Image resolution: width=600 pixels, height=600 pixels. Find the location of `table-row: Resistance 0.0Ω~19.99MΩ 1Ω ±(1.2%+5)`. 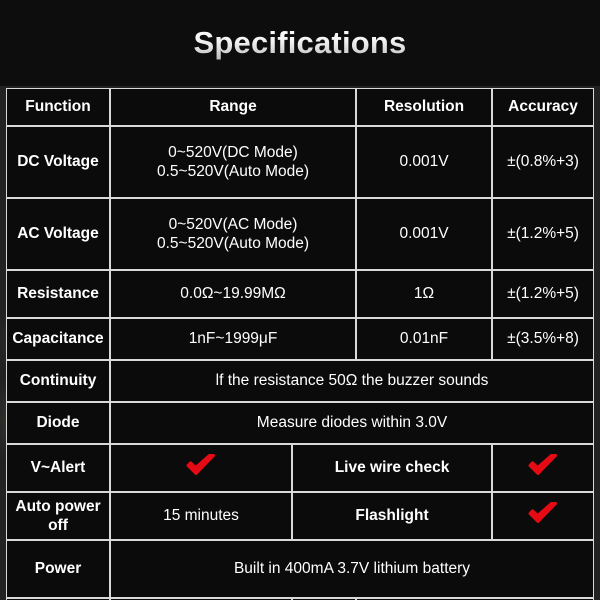

table-row: Resistance 0.0Ω~19.99MΩ 1Ω ±(1.2%+5) is located at coordinates (300, 294).